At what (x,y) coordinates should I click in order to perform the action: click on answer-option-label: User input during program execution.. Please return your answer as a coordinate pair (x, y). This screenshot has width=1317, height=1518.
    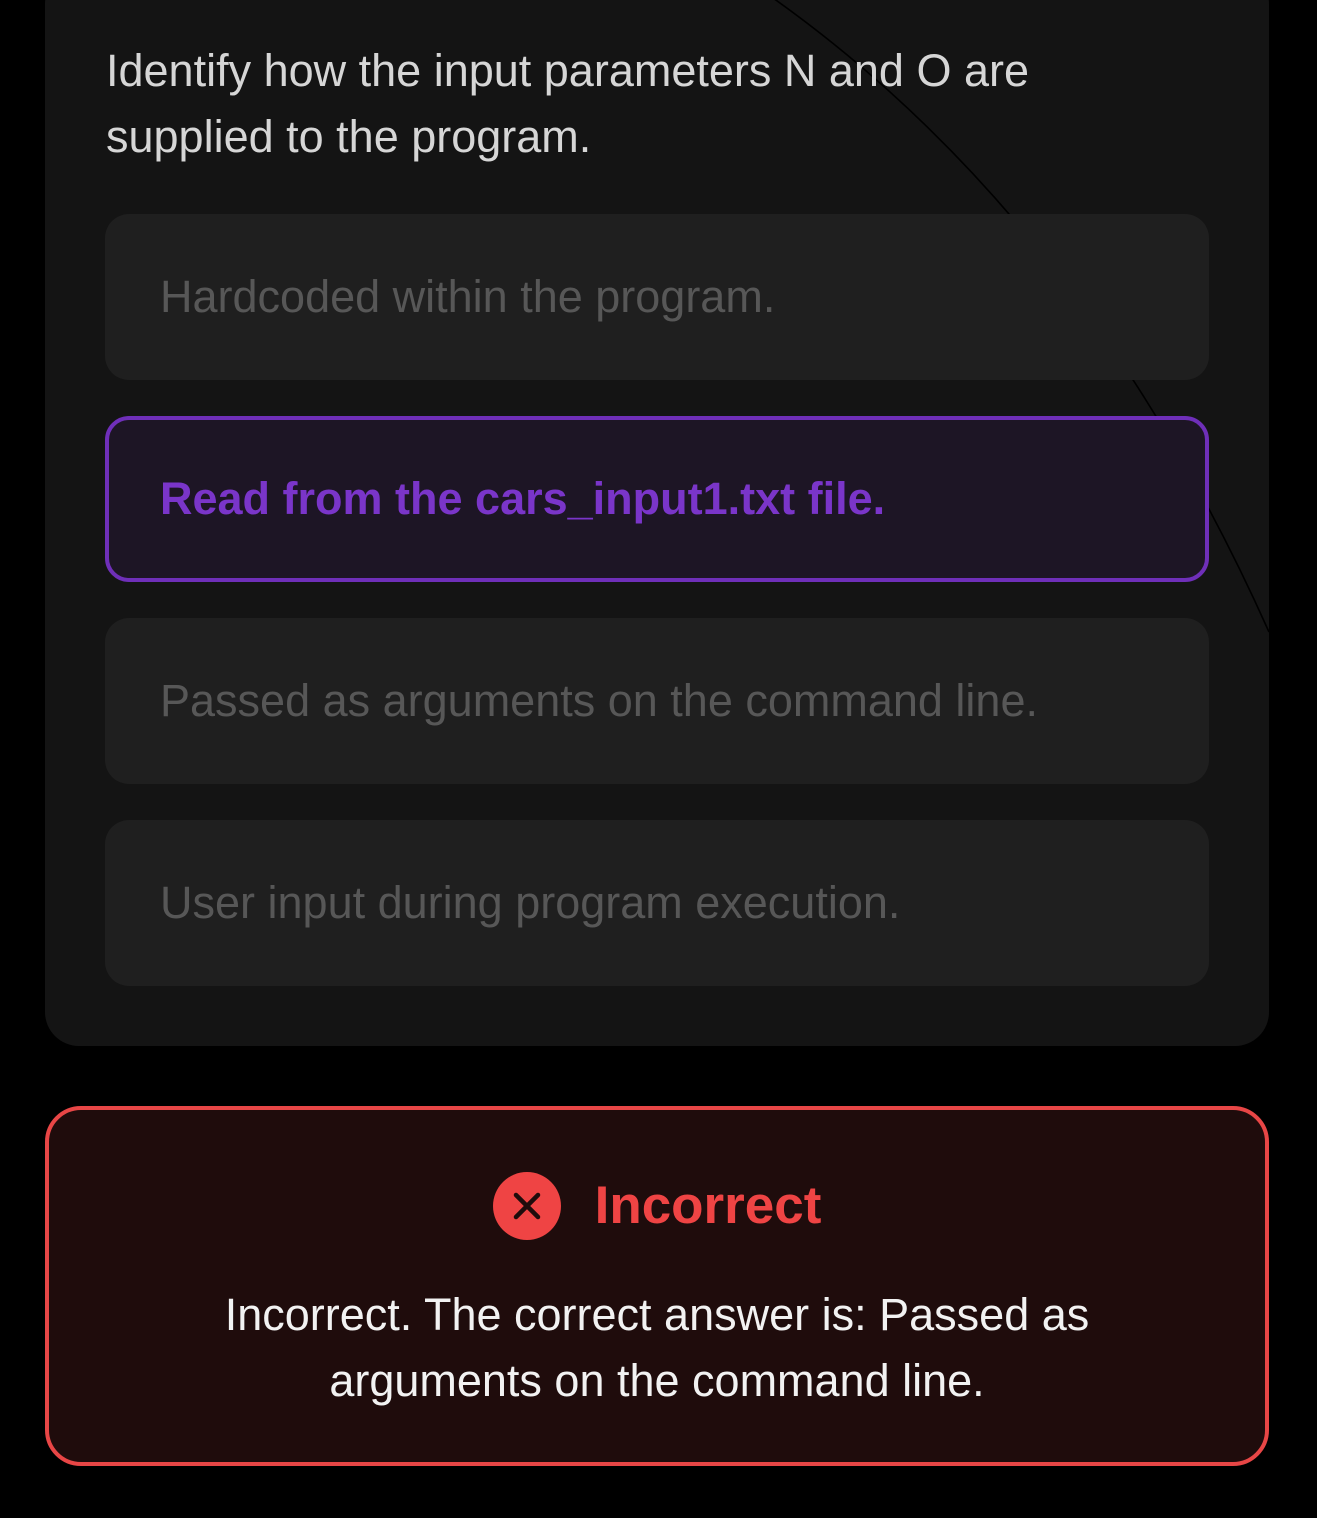
    Looking at the image, I should click on (530, 902).